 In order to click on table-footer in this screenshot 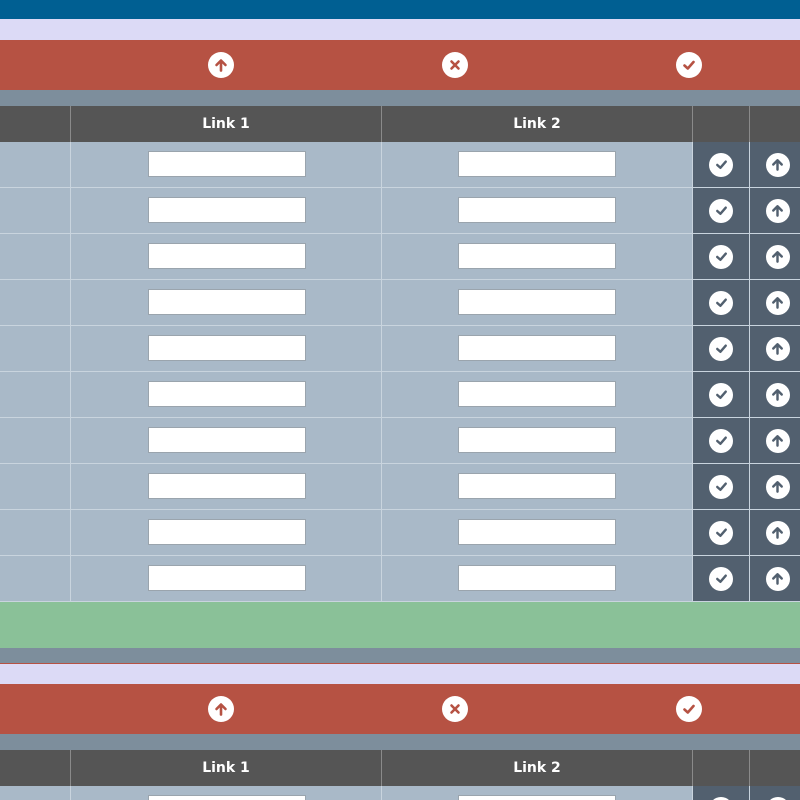, I will do `click(400, 625)`.